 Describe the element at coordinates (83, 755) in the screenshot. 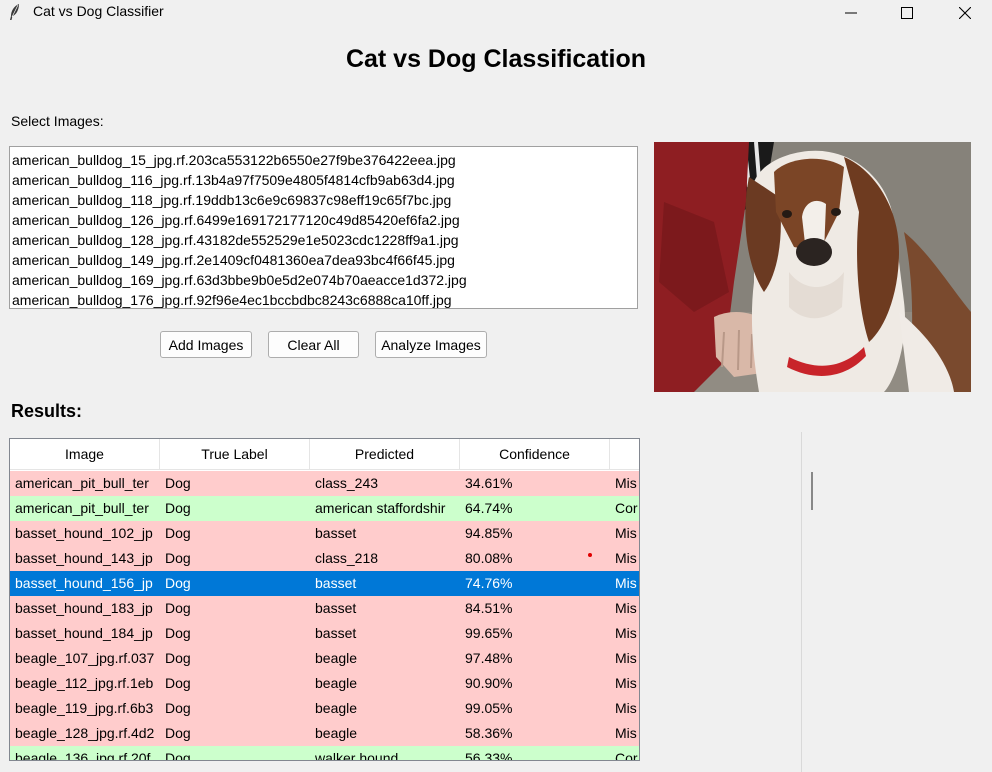

I see `cell-image: beagle_136_jpg.rf.20f` at that location.